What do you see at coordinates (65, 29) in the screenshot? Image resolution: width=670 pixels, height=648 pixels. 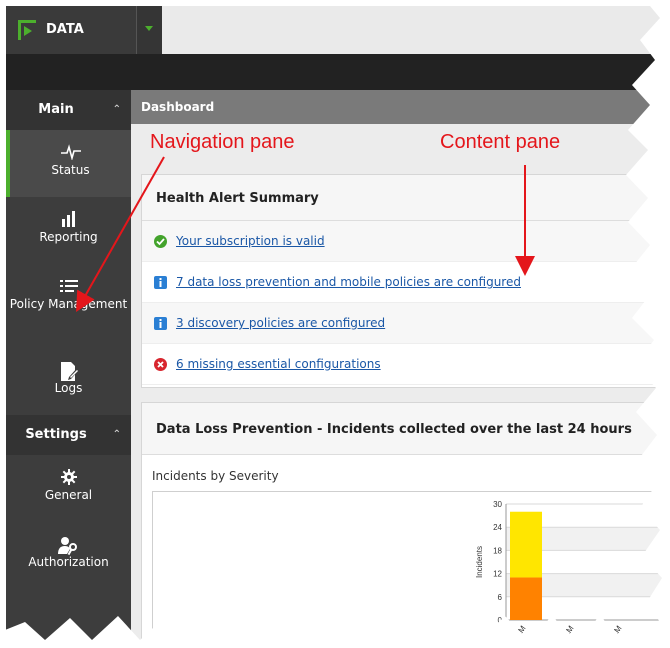 I see `brand-title: DATA` at bounding box center [65, 29].